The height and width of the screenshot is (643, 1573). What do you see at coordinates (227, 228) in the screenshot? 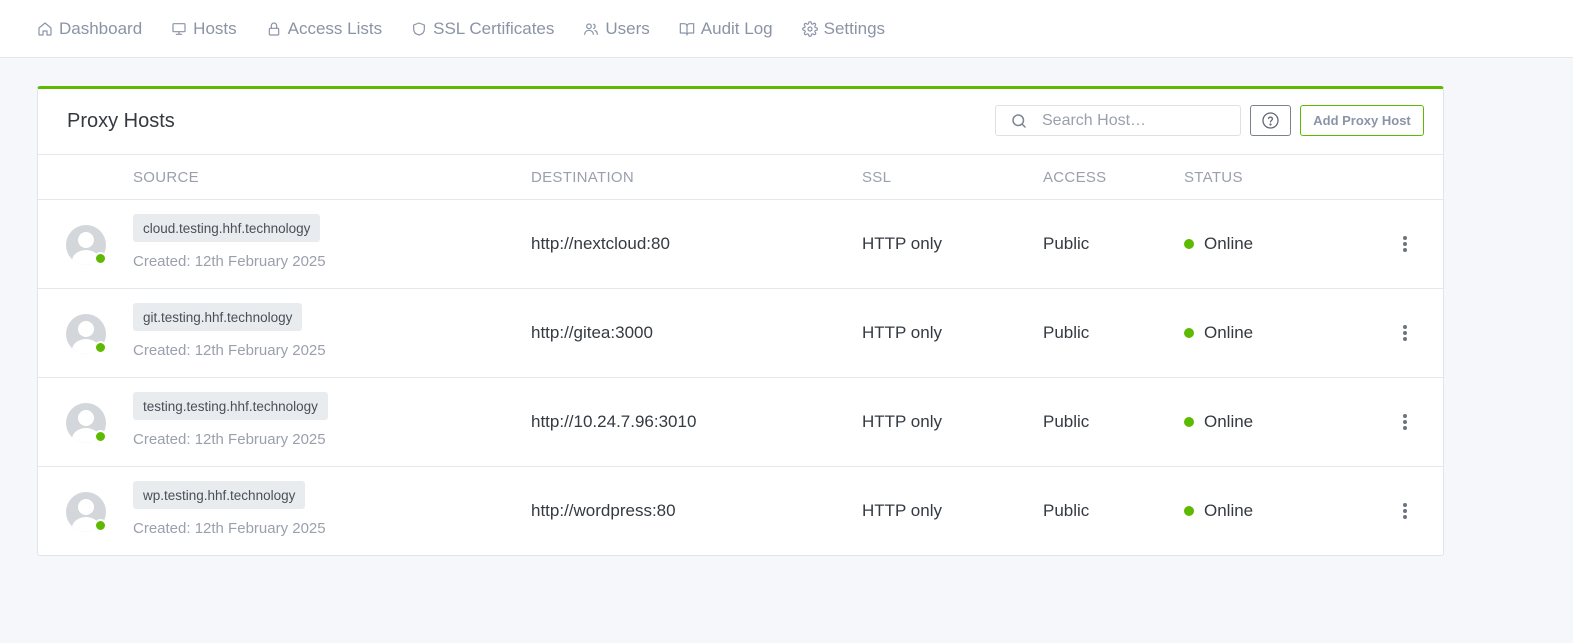
I see `domain-tag: cloud.testing.hhf.technology` at bounding box center [227, 228].